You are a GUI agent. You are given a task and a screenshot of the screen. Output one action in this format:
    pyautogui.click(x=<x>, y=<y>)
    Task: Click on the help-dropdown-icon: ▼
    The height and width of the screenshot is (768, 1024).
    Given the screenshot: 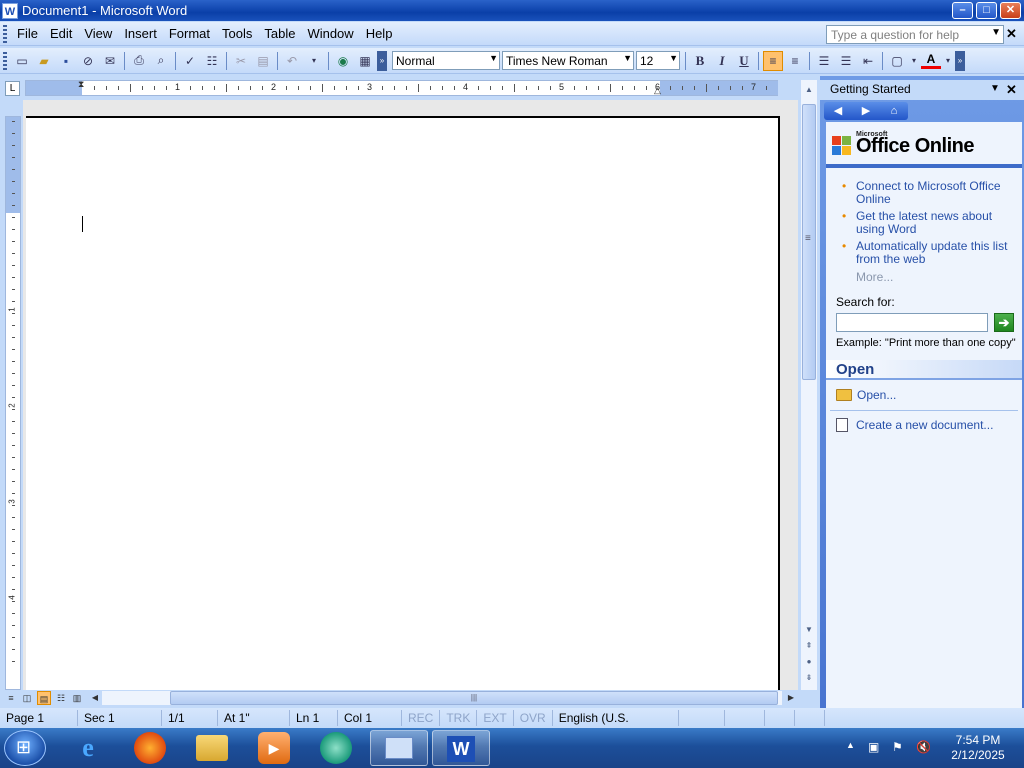 What is the action you would take?
    pyautogui.click(x=996, y=32)
    